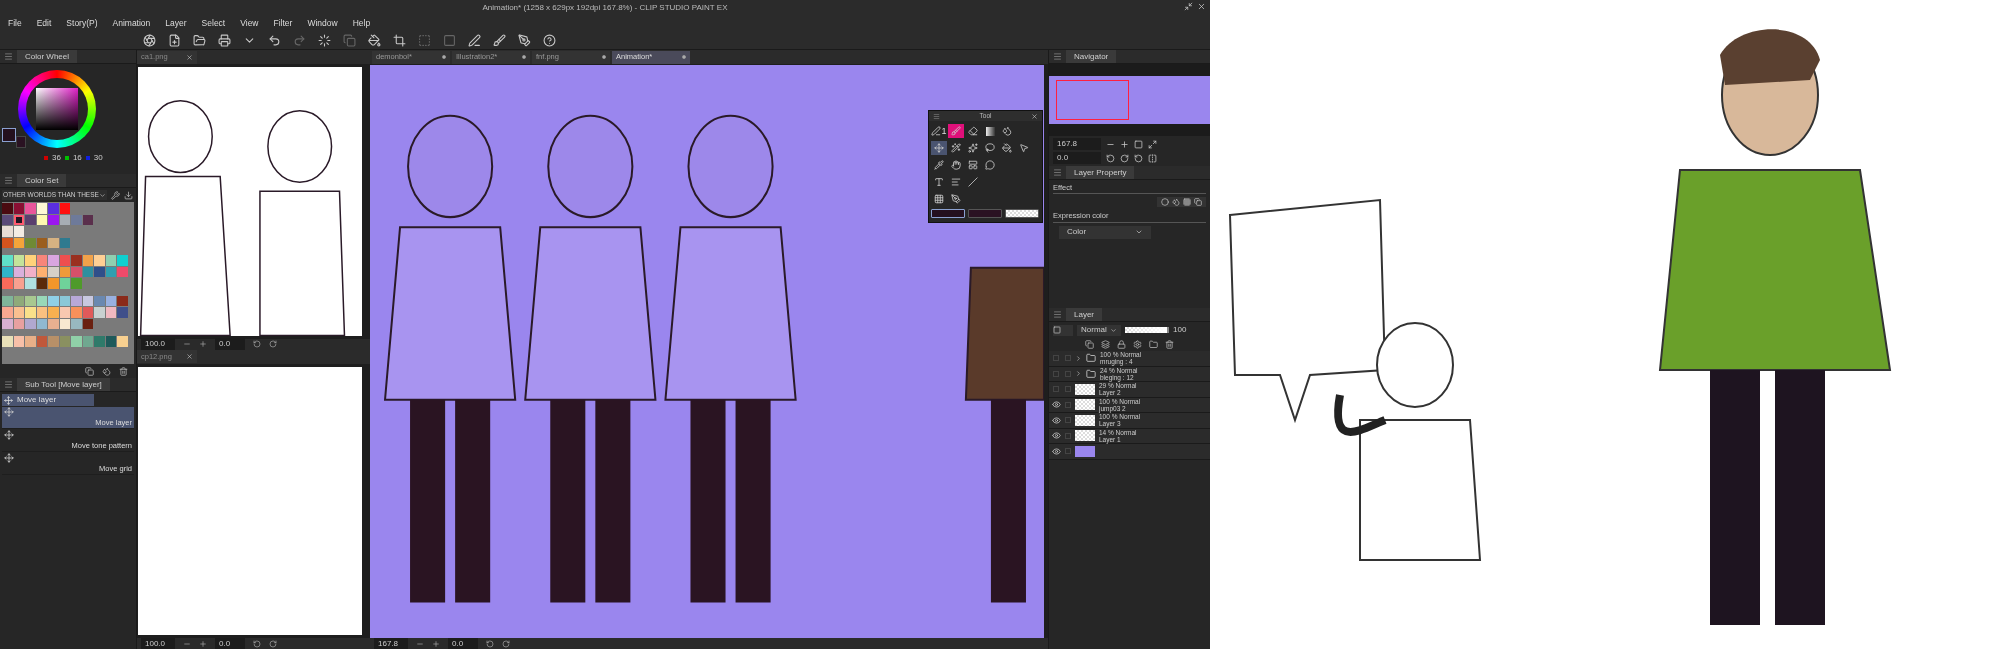 The width and height of the screenshot is (2002, 649). I want to click on channel-value: 16, so click(77, 158).